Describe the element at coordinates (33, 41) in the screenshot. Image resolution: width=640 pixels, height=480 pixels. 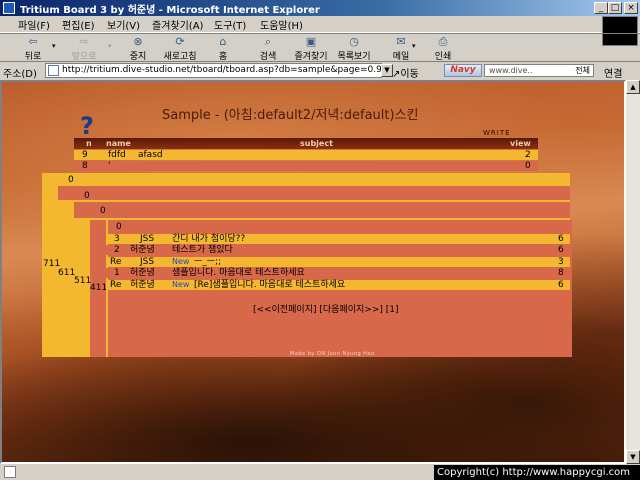
I see `back-arrow-icon: ⇦` at that location.